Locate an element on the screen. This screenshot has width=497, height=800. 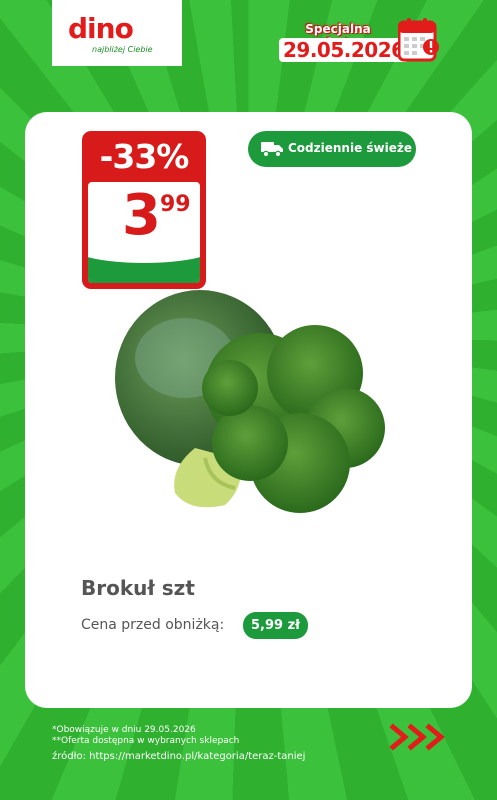
price-before-badge: 5,99 zł is located at coordinates (275, 625).